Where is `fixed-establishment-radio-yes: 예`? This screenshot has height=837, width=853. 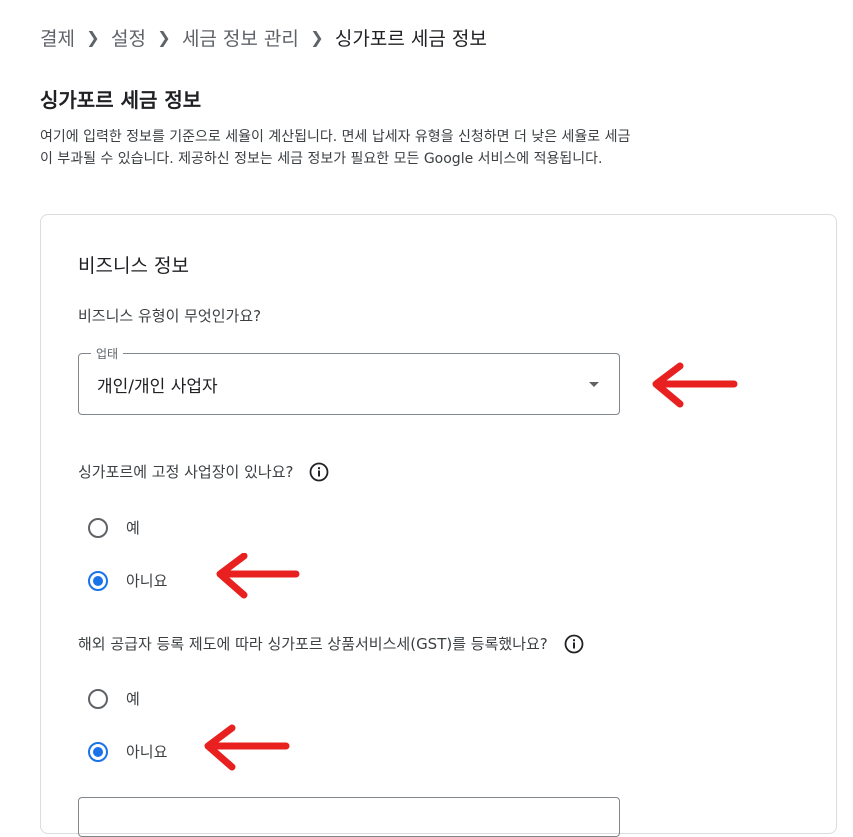 fixed-establishment-radio-yes: 예 is located at coordinates (114, 527).